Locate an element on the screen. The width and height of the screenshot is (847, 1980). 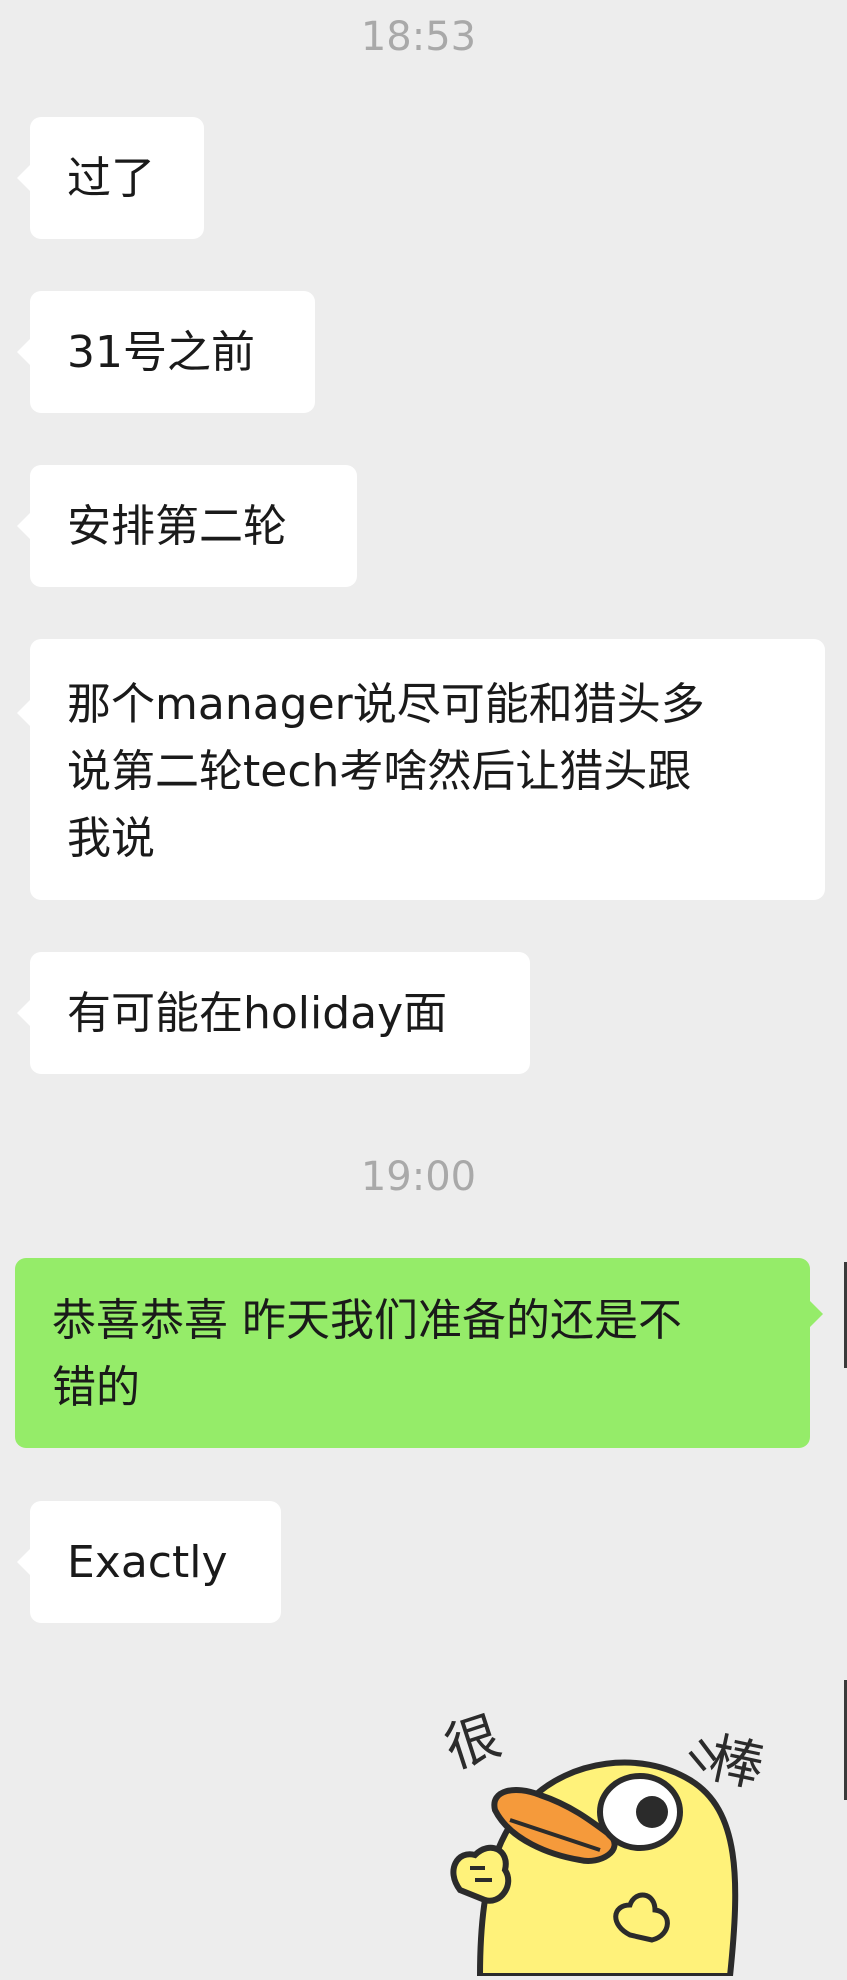
timestamp: 18:53 is located at coordinates (418, 37).